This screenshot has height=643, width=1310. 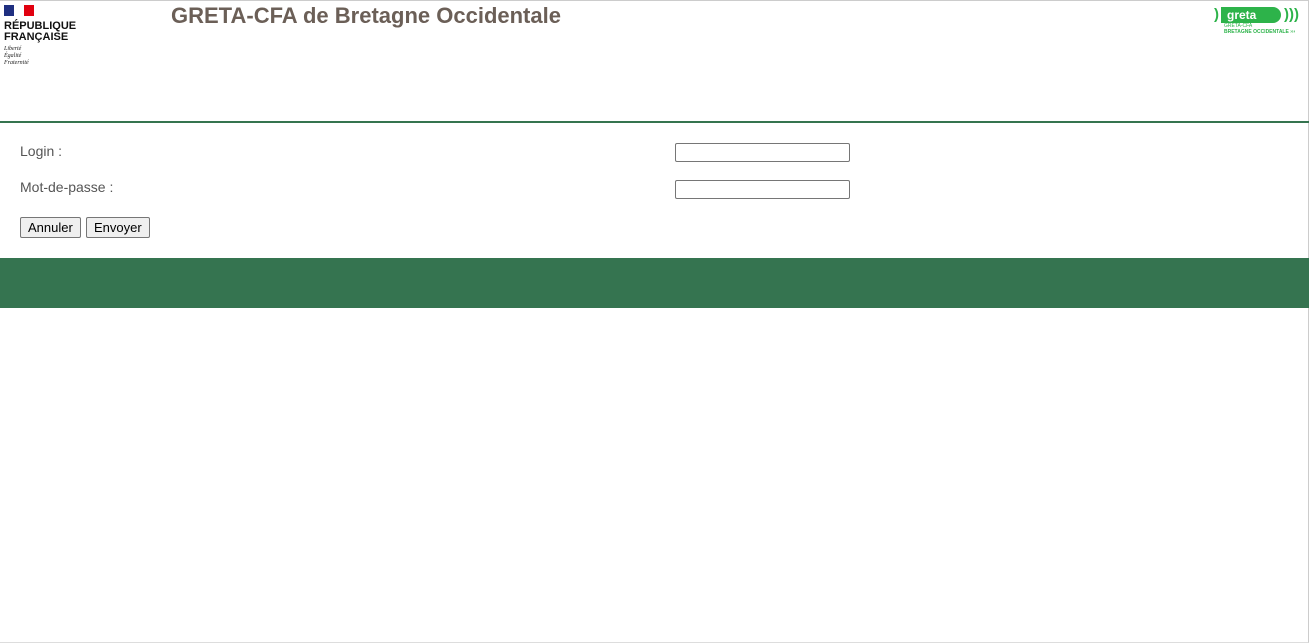 I want to click on page-title: GRETA-CFA de Bretagne Occidentale, so click(x=366, y=15).